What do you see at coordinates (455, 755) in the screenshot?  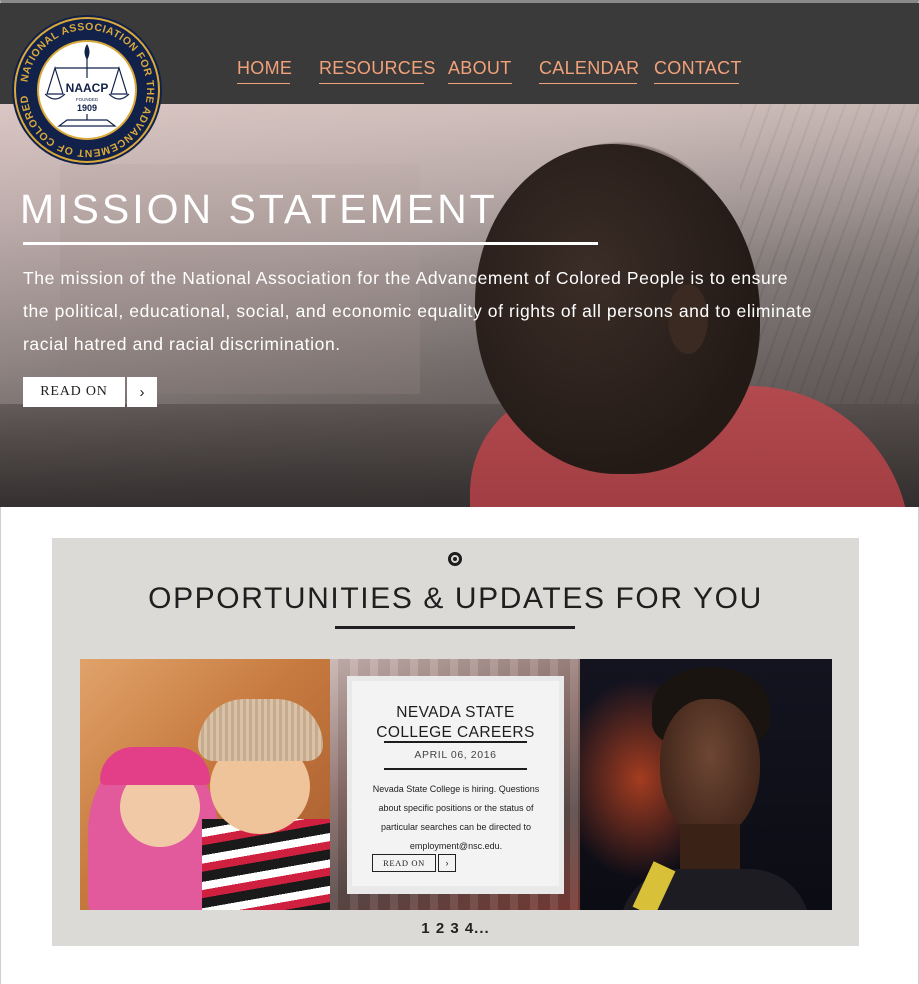 I see `featured-date: APRIL 06, 2016` at bounding box center [455, 755].